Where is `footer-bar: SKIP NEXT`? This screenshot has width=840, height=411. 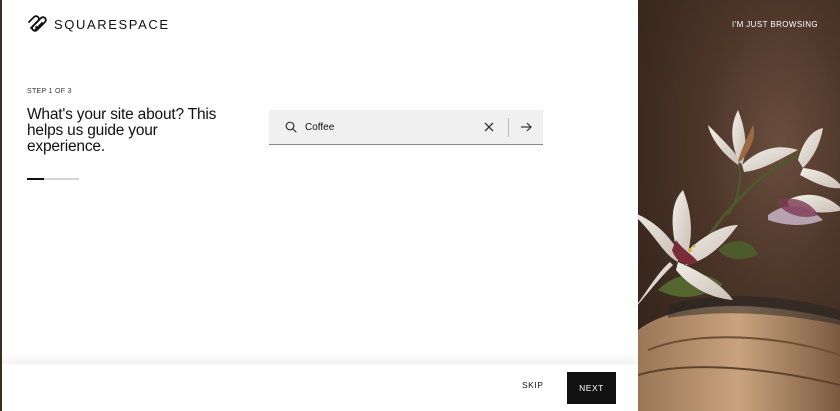 footer-bar: SKIP NEXT is located at coordinates (321, 387).